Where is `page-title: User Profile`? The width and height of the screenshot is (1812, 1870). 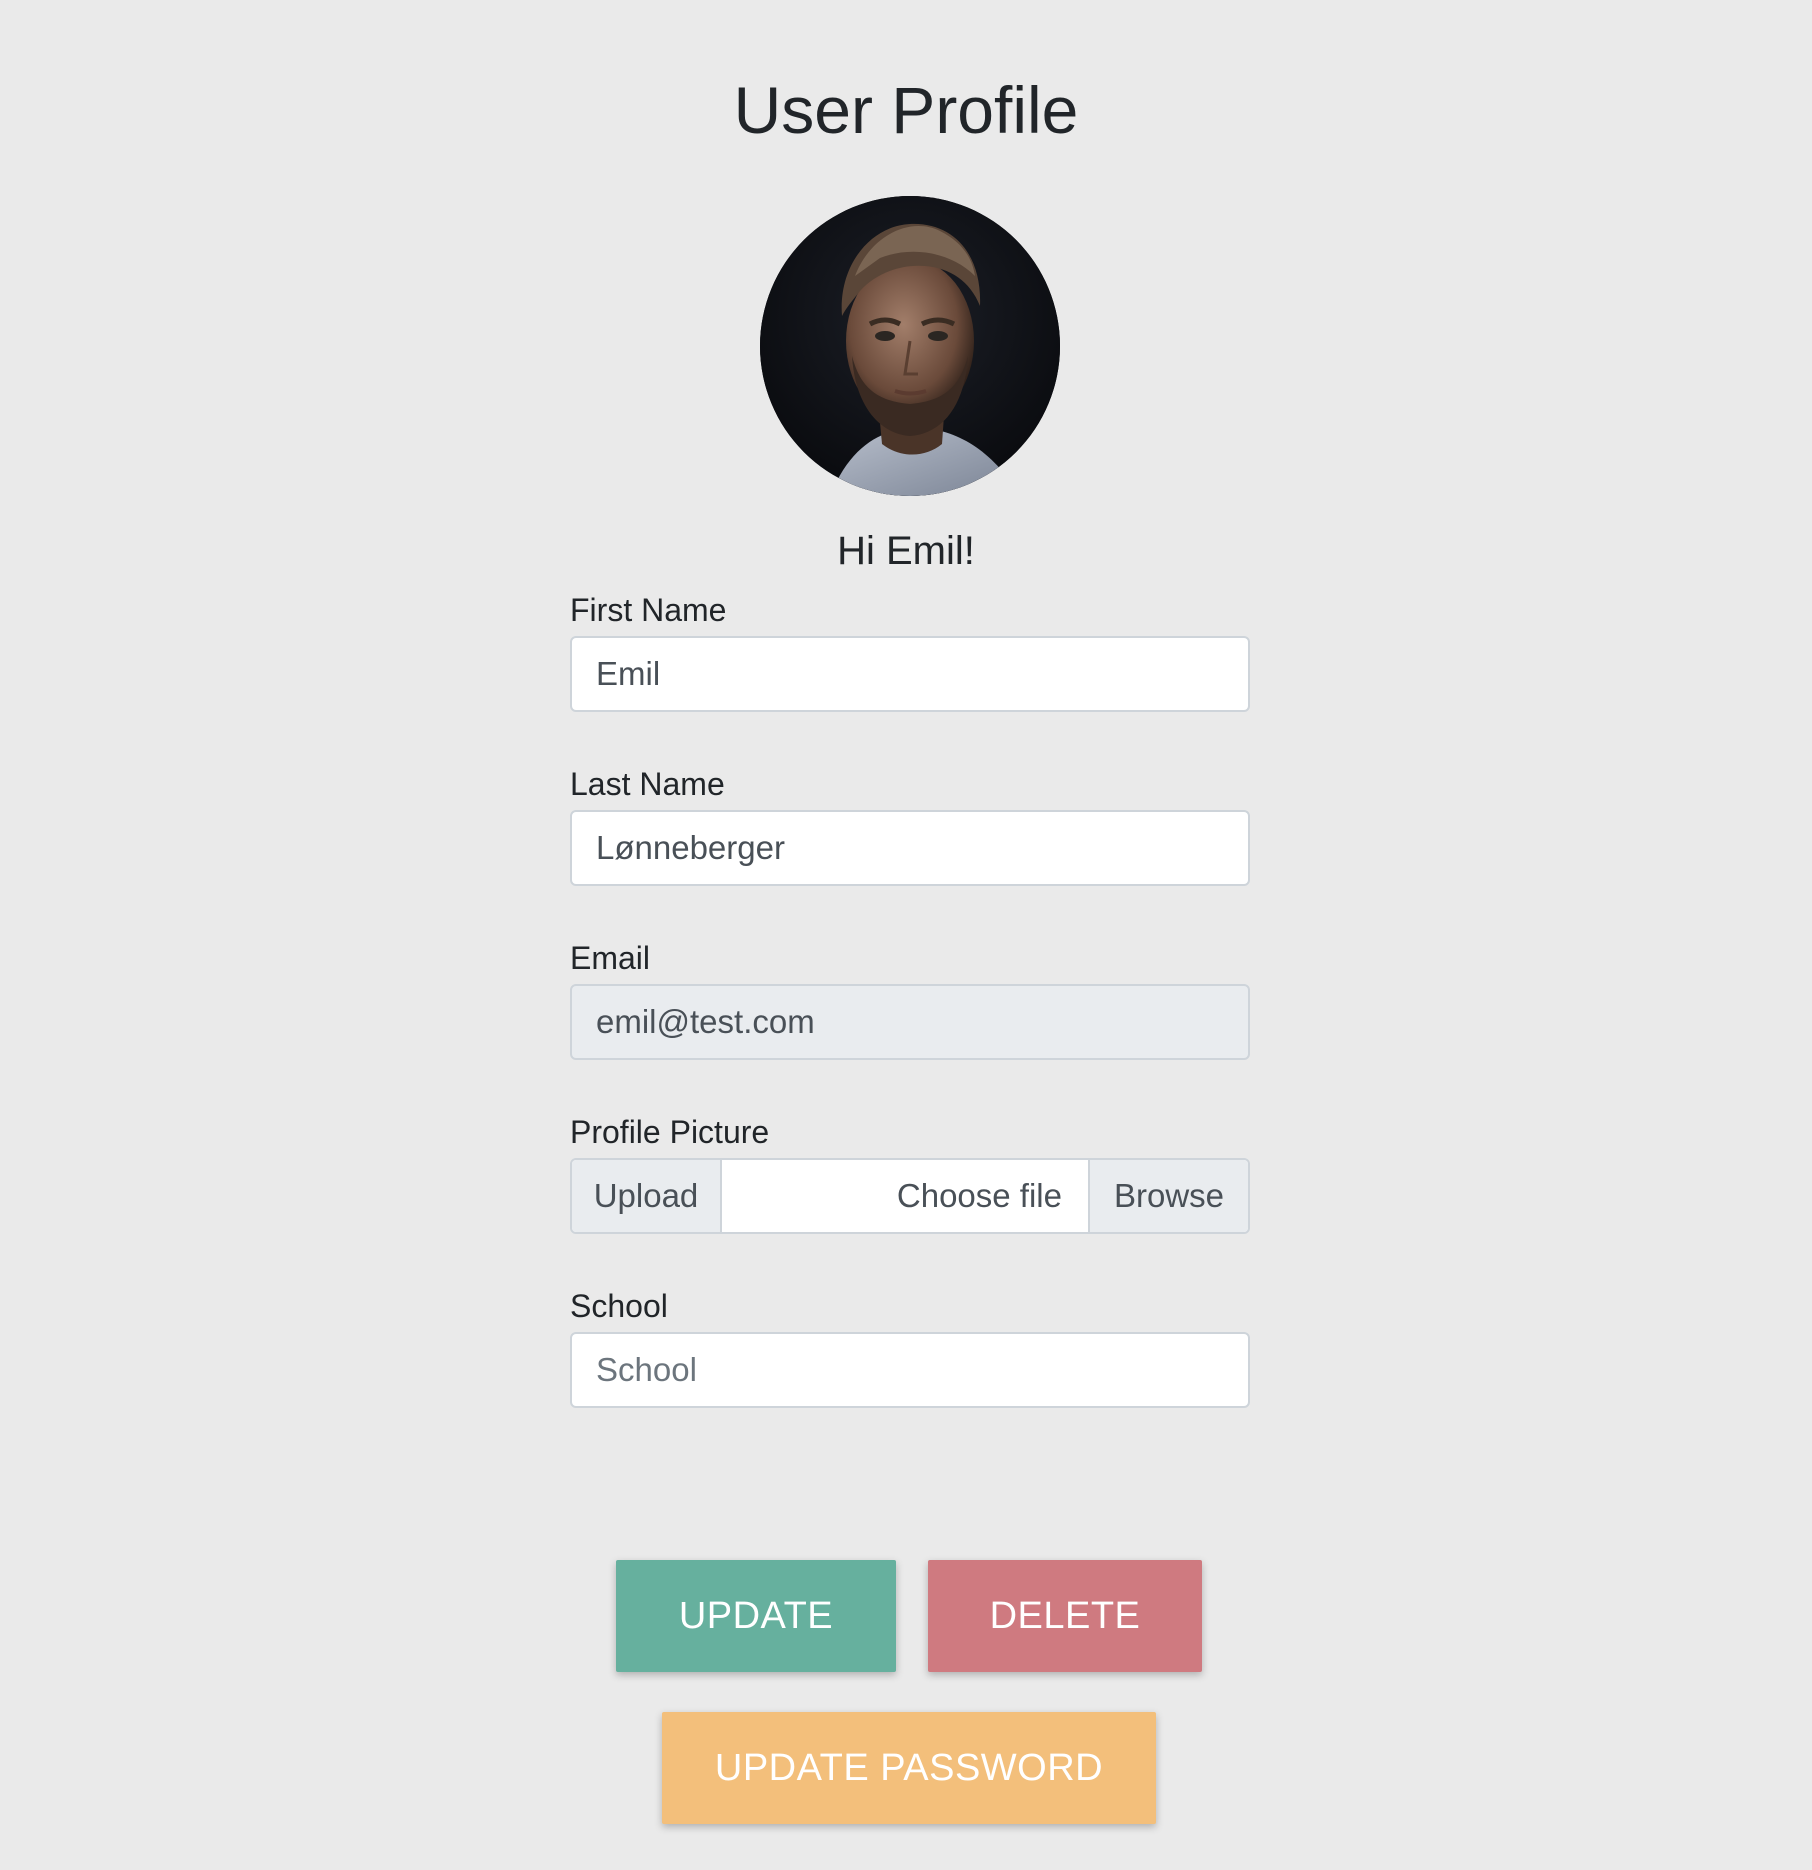 page-title: User Profile is located at coordinates (906, 110).